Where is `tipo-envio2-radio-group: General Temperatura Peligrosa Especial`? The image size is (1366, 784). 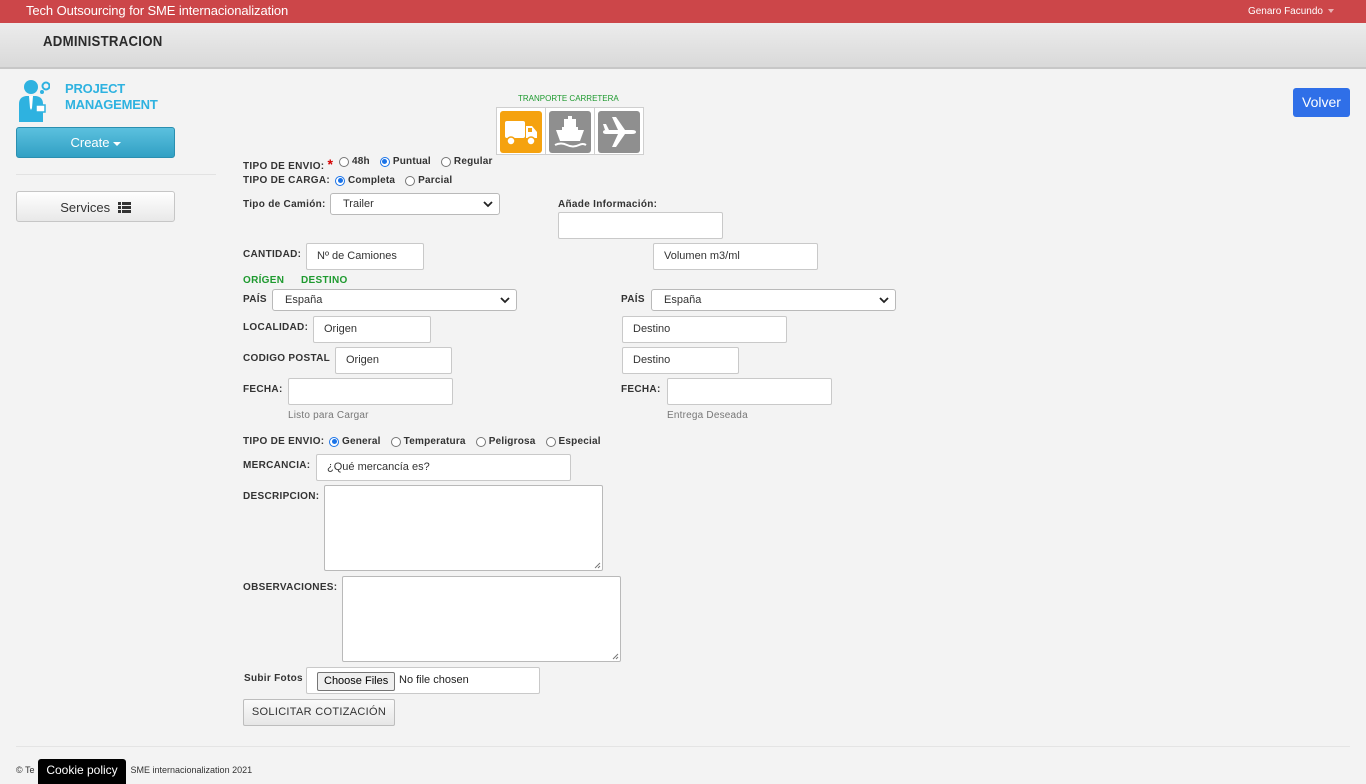
tipo-envio2-radio-group: General Temperatura Peligrosa Especial is located at coordinates (470, 441).